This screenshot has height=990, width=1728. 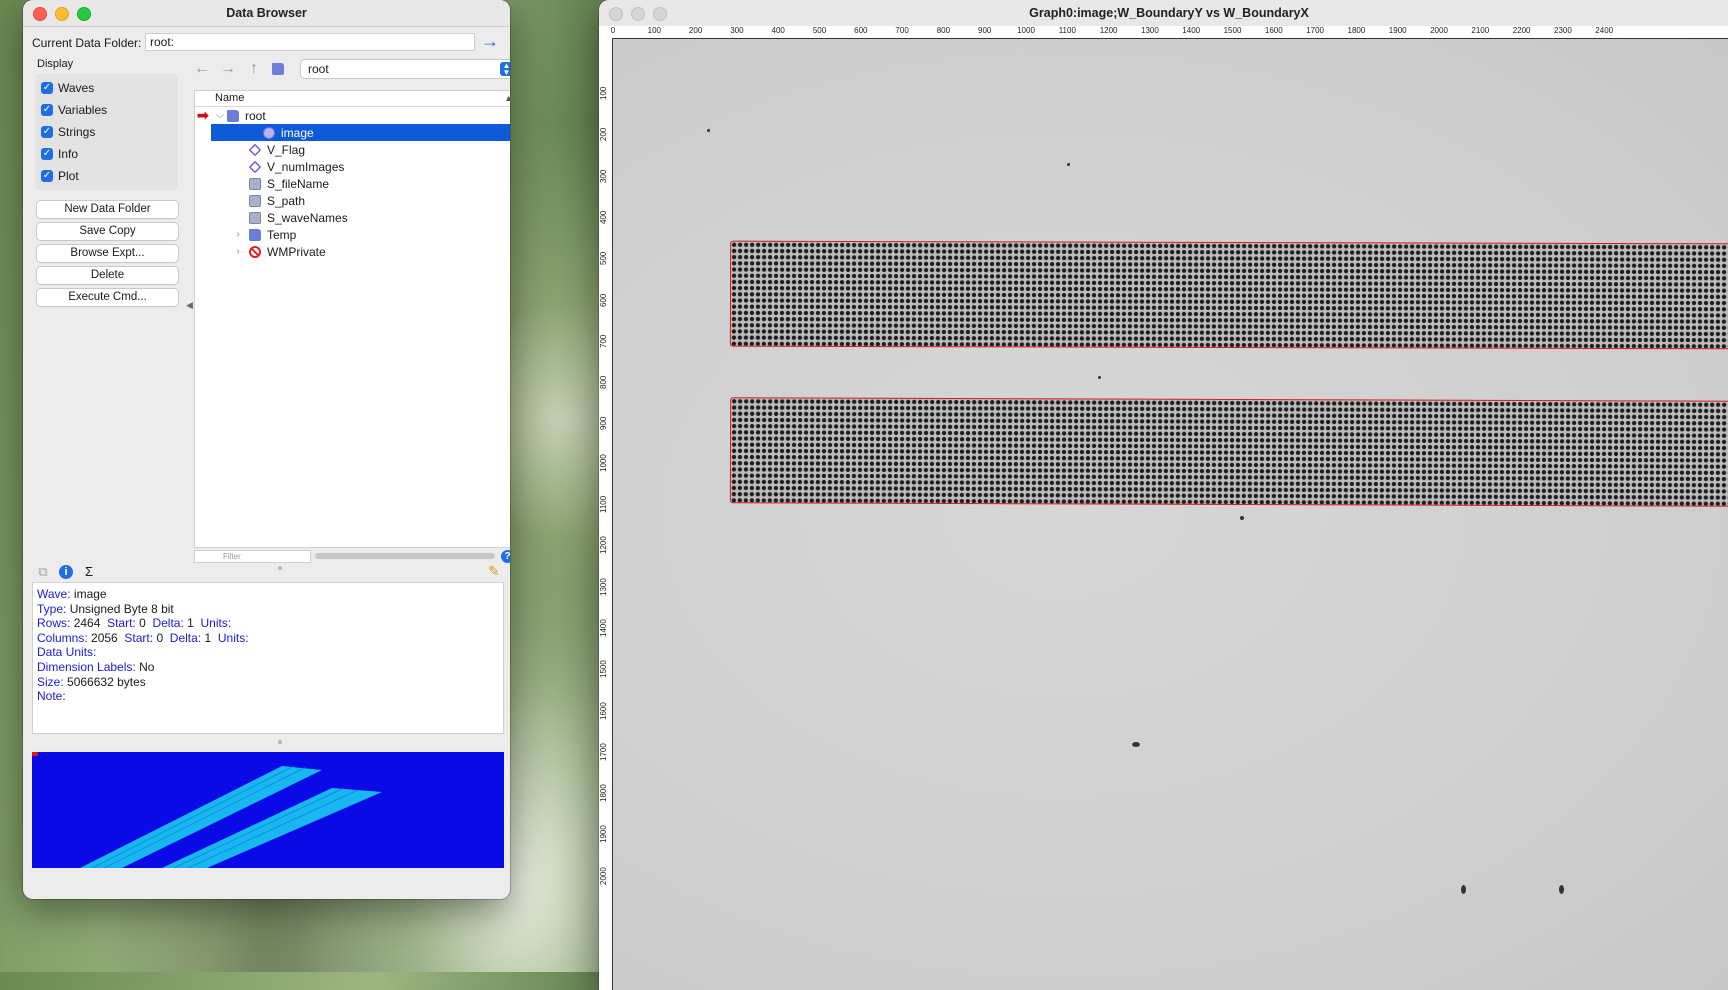 What do you see at coordinates (603, 462) in the screenshot?
I see `y-tick-label: 1000` at bounding box center [603, 462].